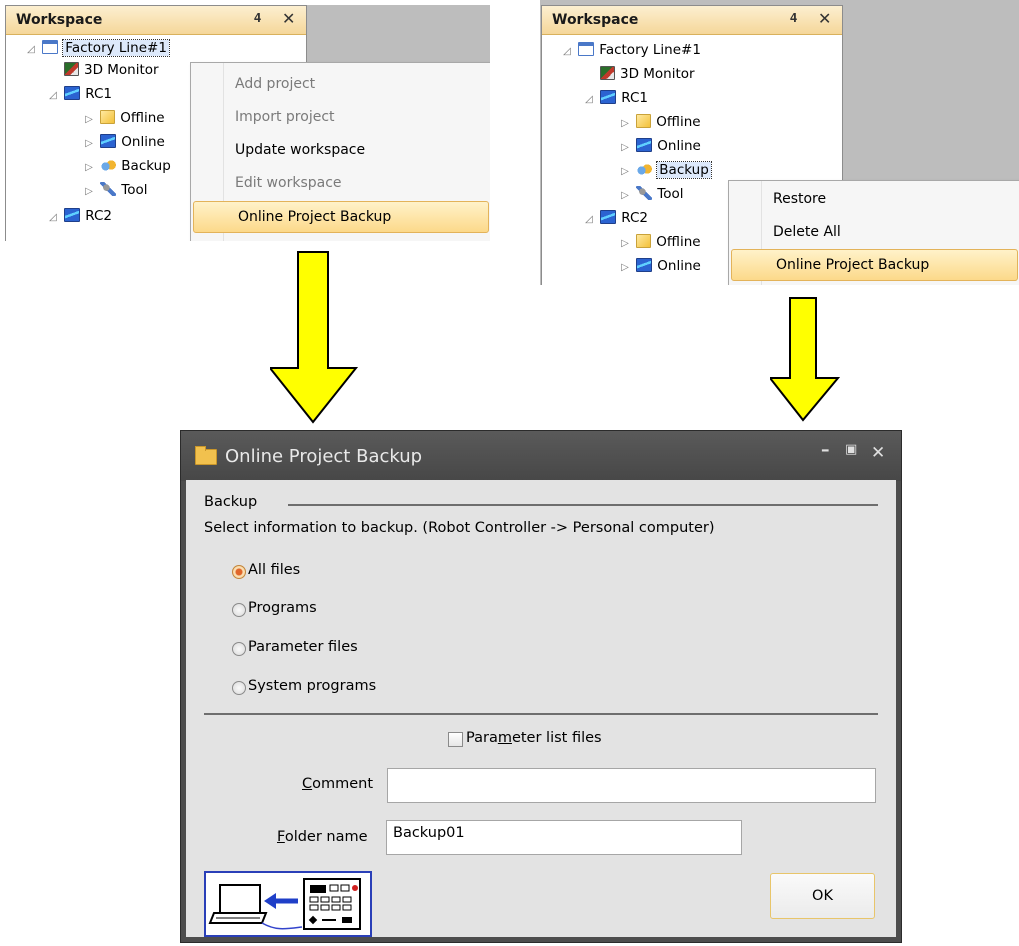 This screenshot has width=1019, height=946. I want to click on comment-mnemonic: C, so click(307, 784).